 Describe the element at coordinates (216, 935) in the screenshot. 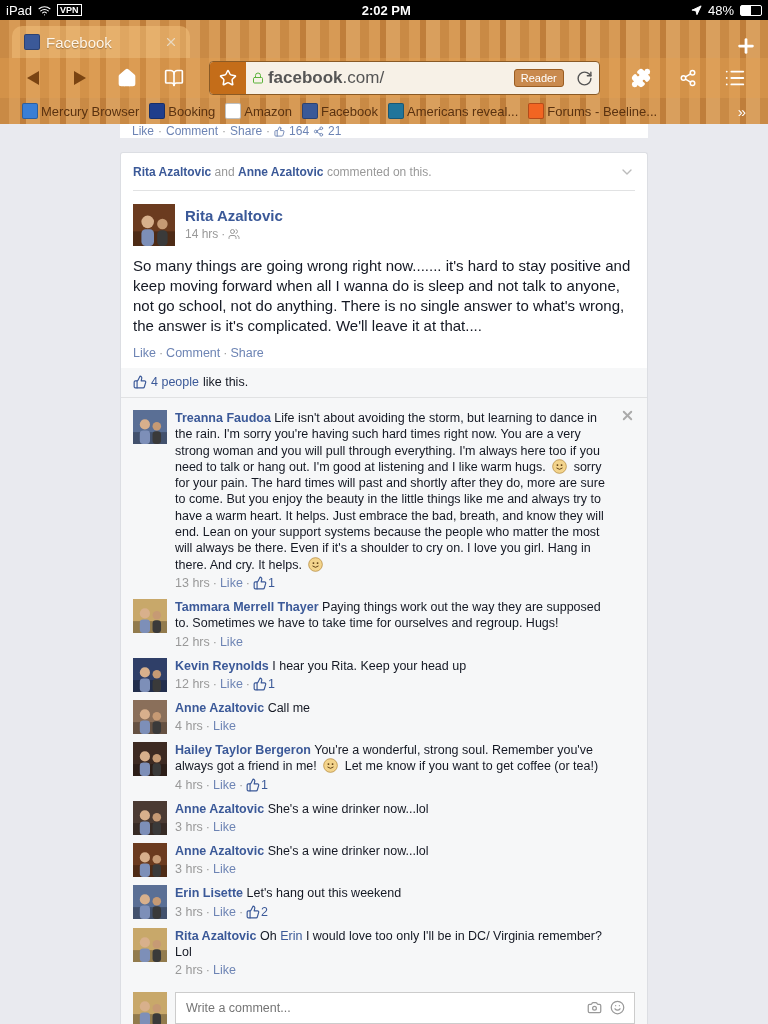

I see `commenter-name: Rita Azaltovic` at that location.